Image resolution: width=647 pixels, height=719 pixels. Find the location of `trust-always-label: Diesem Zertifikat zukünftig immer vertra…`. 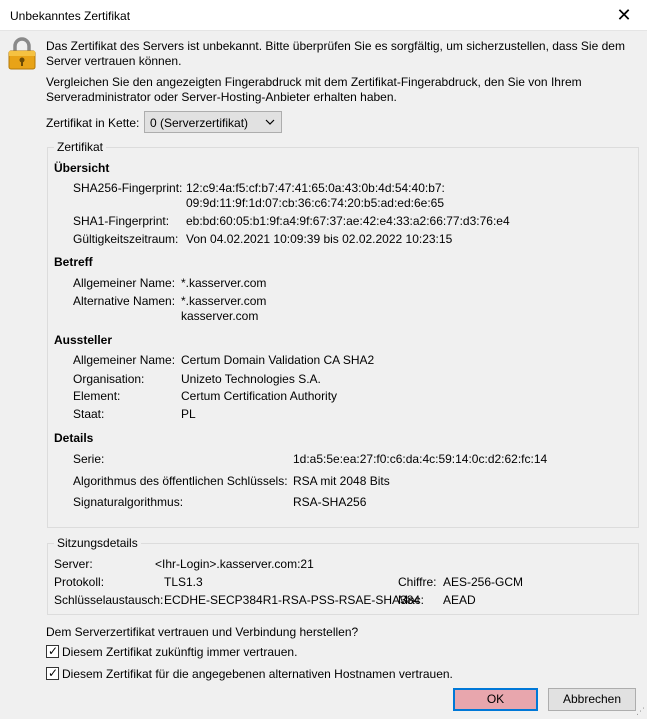

trust-always-label: Diesem Zertifikat zukünftig immer vertra… is located at coordinates (180, 652).